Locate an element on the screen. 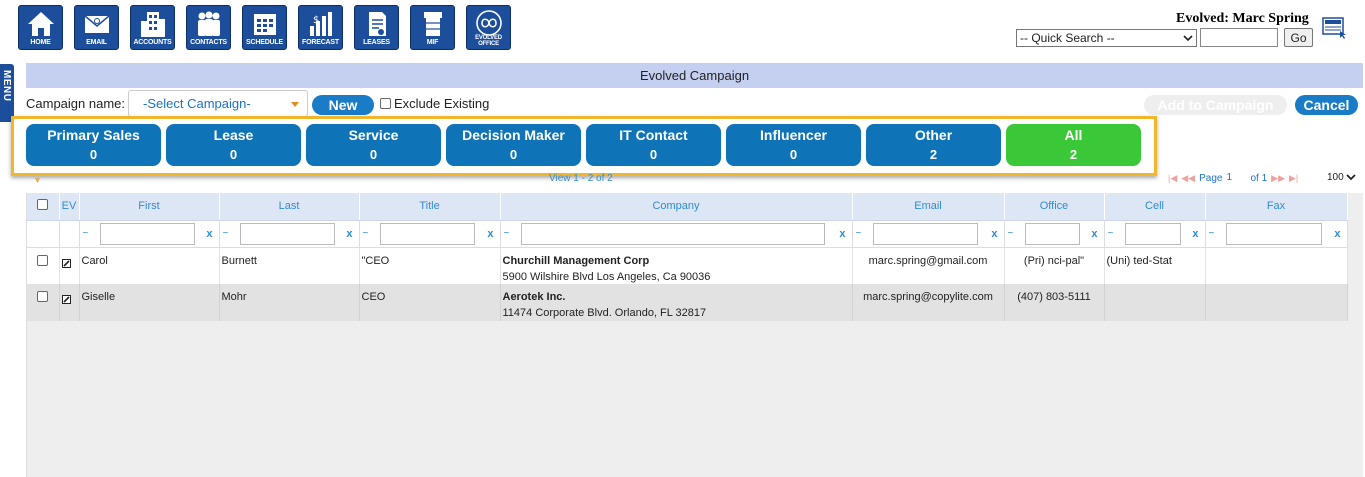 The width and height of the screenshot is (1365, 477). company-address: 11474 Corporate Blvd. Orlando, FL 32817 is located at coordinates (604, 313).